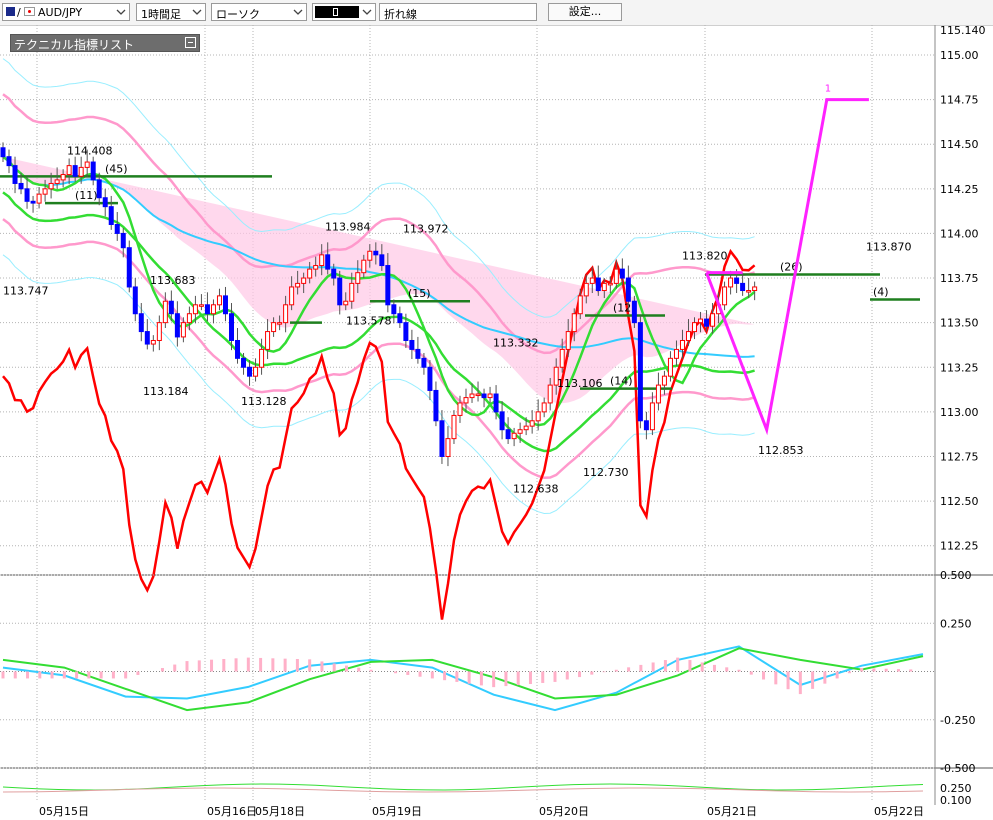 The width and height of the screenshot is (993, 820). What do you see at coordinates (344, 12) in the screenshot?
I see `line-color-select` at bounding box center [344, 12].